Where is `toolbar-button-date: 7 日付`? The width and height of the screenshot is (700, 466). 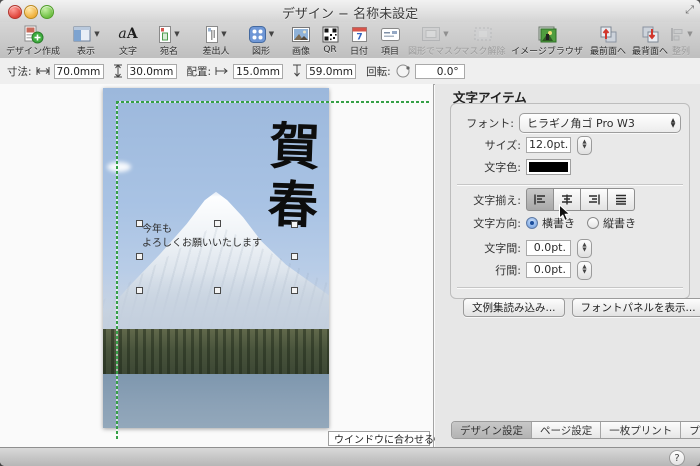
toolbar-button-date: 7 日付 is located at coordinates (359, 40).